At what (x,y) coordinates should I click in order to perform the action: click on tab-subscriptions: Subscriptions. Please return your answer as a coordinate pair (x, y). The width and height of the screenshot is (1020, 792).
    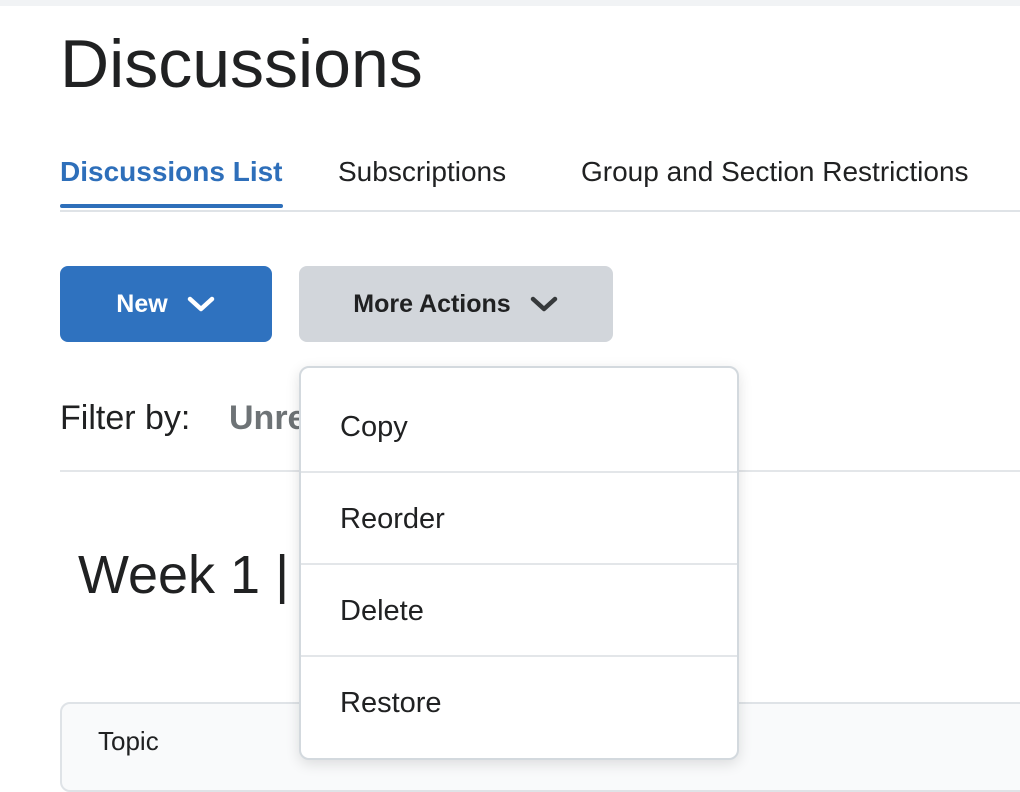
    Looking at the image, I should click on (422, 180).